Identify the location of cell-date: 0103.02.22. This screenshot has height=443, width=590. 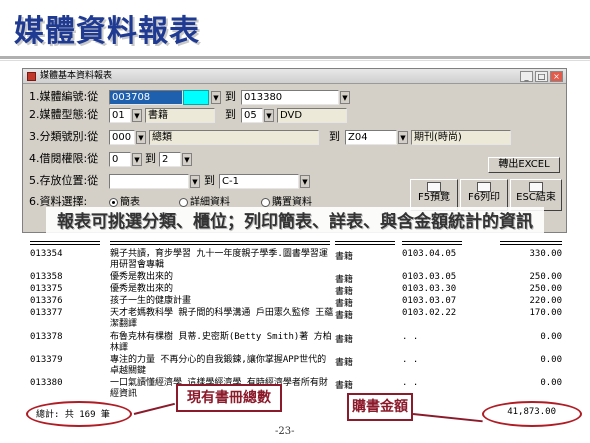
(429, 313).